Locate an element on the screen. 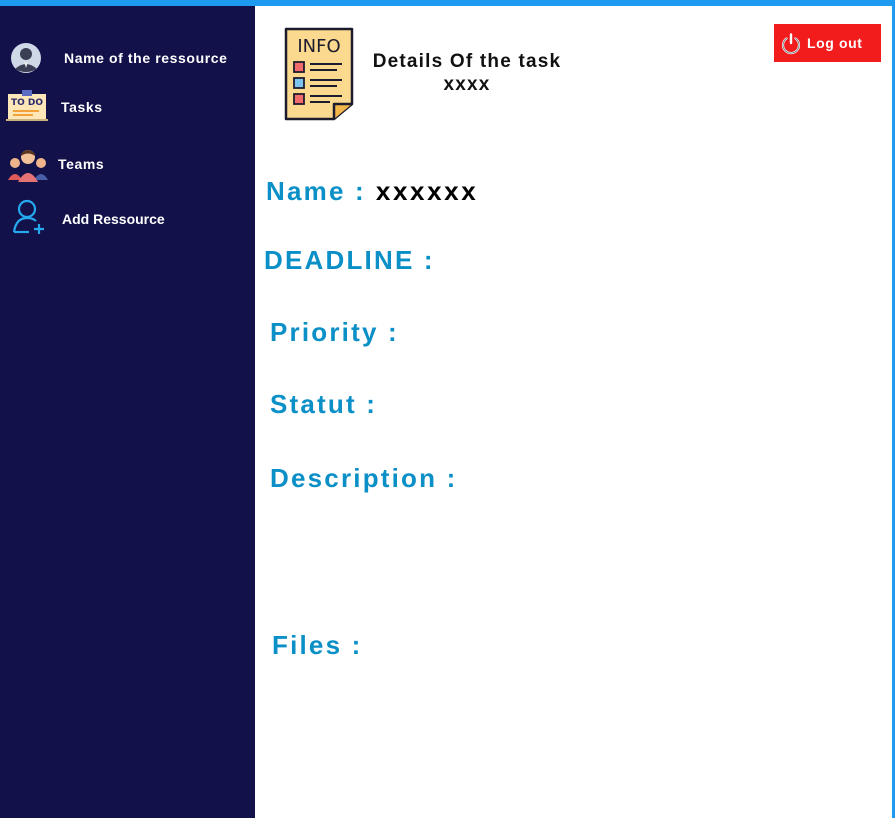  svg-text: TO DO is located at coordinates (27, 103).